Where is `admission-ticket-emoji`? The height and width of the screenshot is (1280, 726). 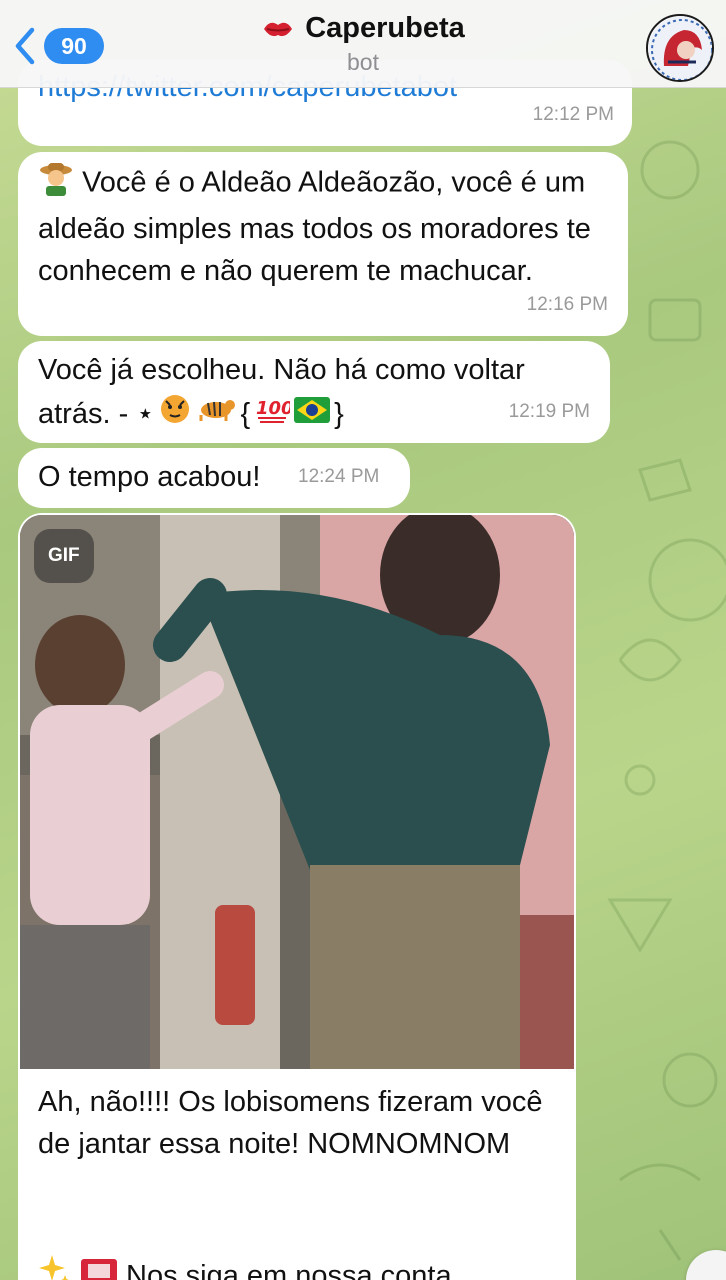 admission-ticket-emoji is located at coordinates (99, 1267).